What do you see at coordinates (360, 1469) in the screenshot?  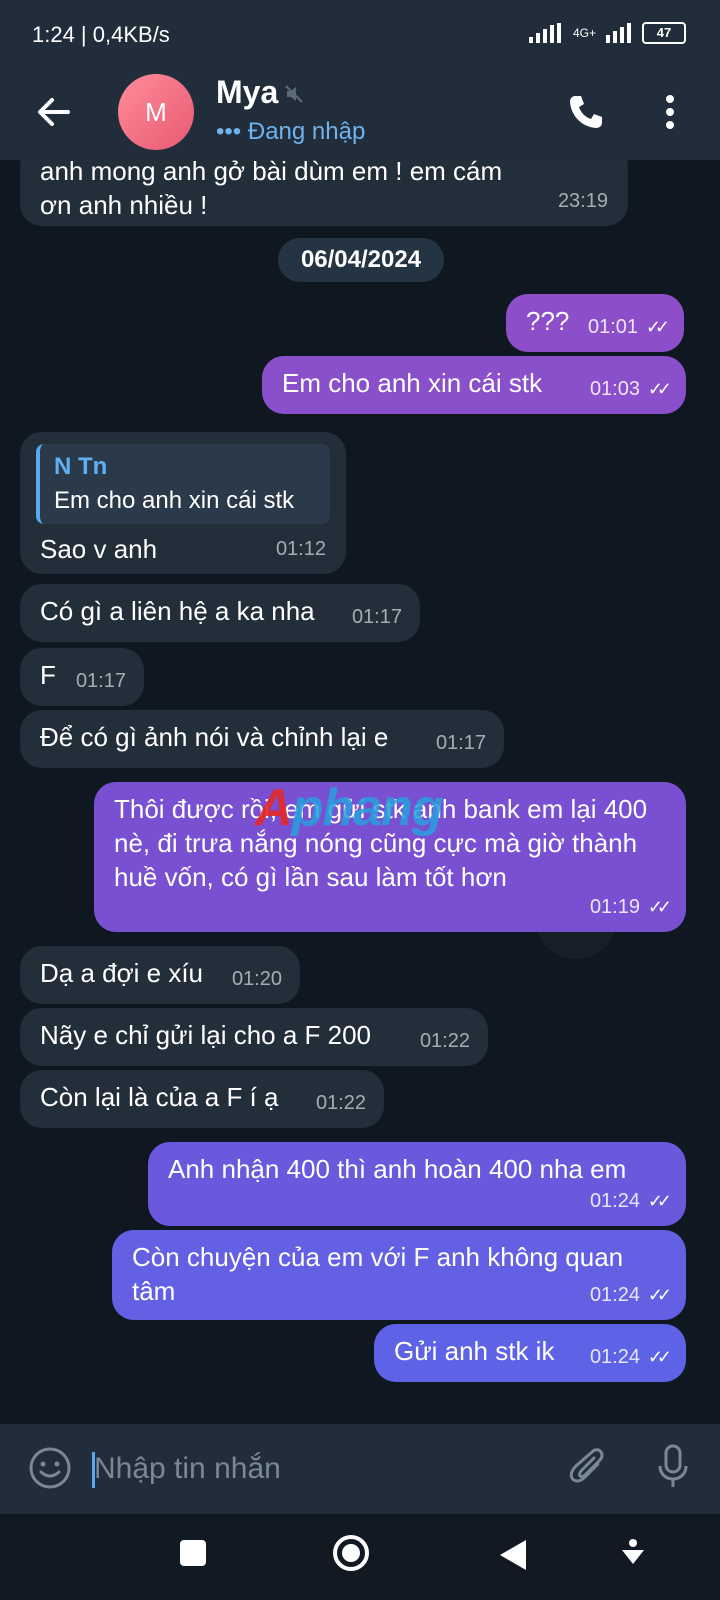 I see `message-input-bar: Nhập tin nhắn` at bounding box center [360, 1469].